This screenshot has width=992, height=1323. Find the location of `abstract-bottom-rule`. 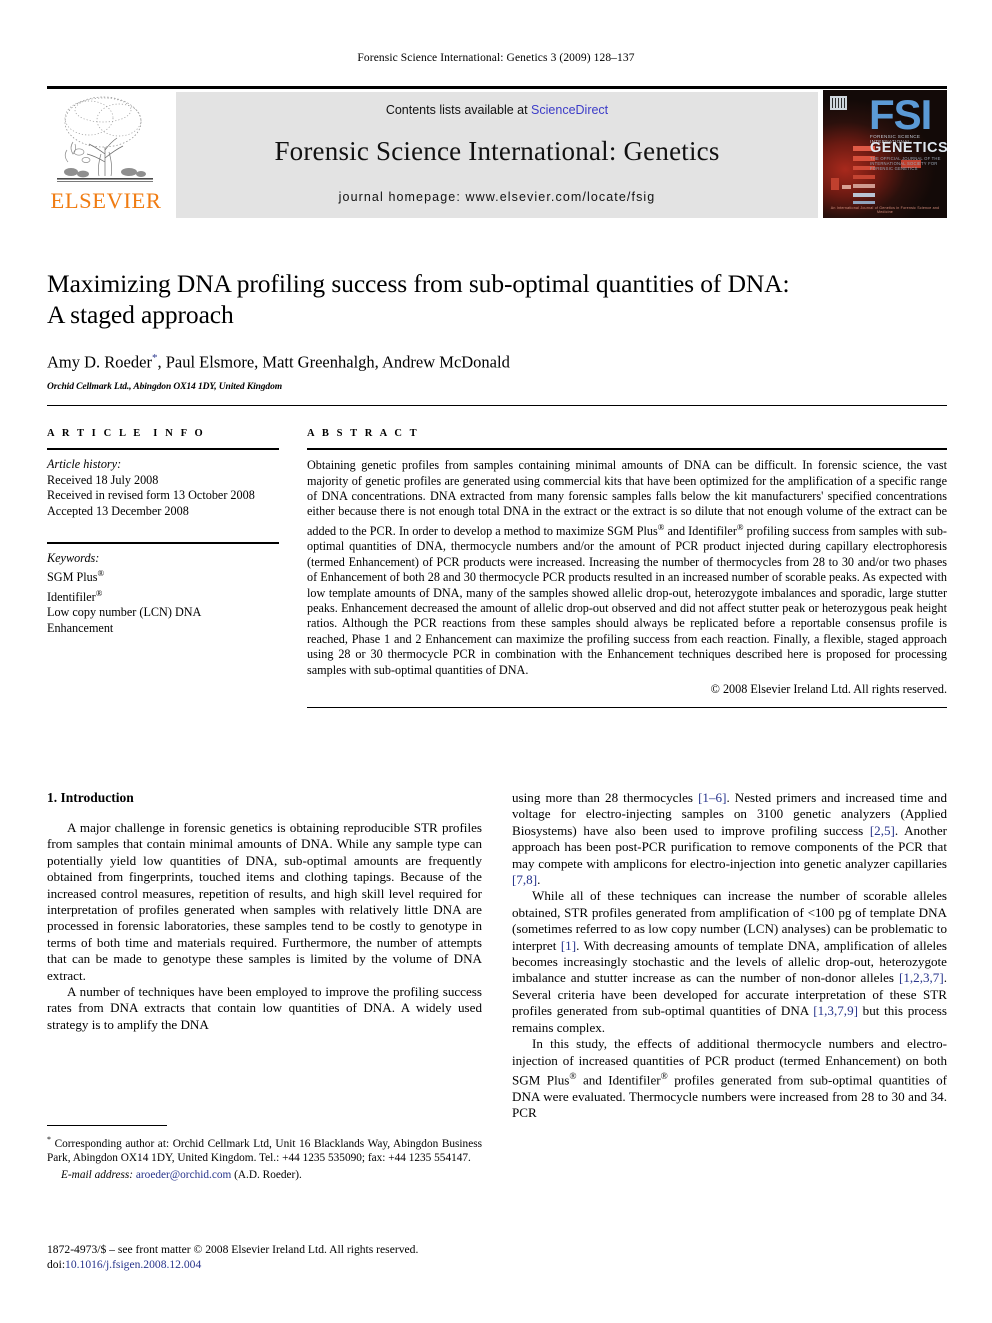

abstract-bottom-rule is located at coordinates (627, 707).